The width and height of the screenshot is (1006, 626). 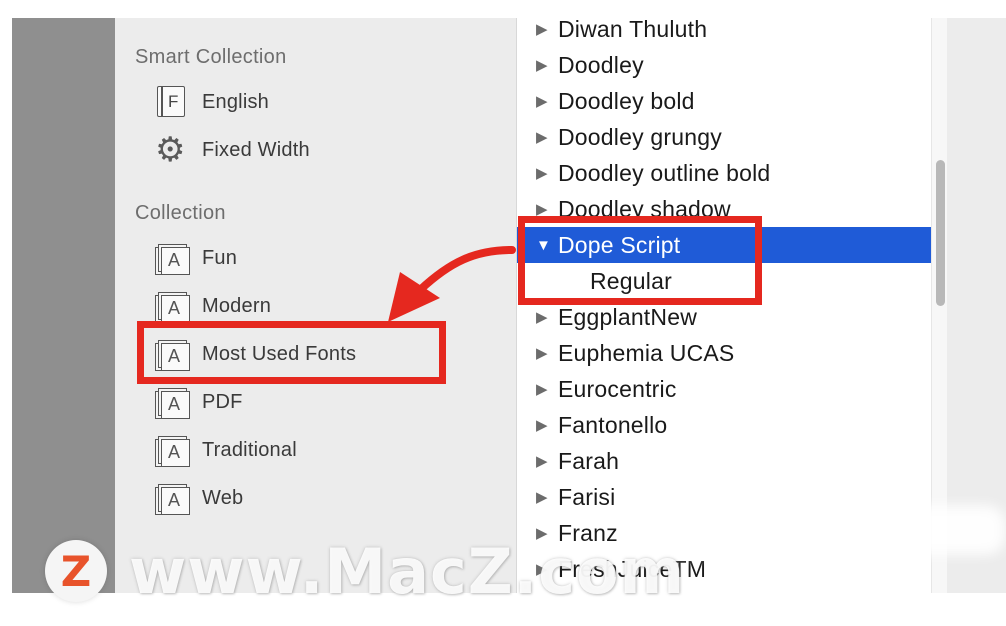 I want to click on arrow-shaft, so click(x=466, y=270).